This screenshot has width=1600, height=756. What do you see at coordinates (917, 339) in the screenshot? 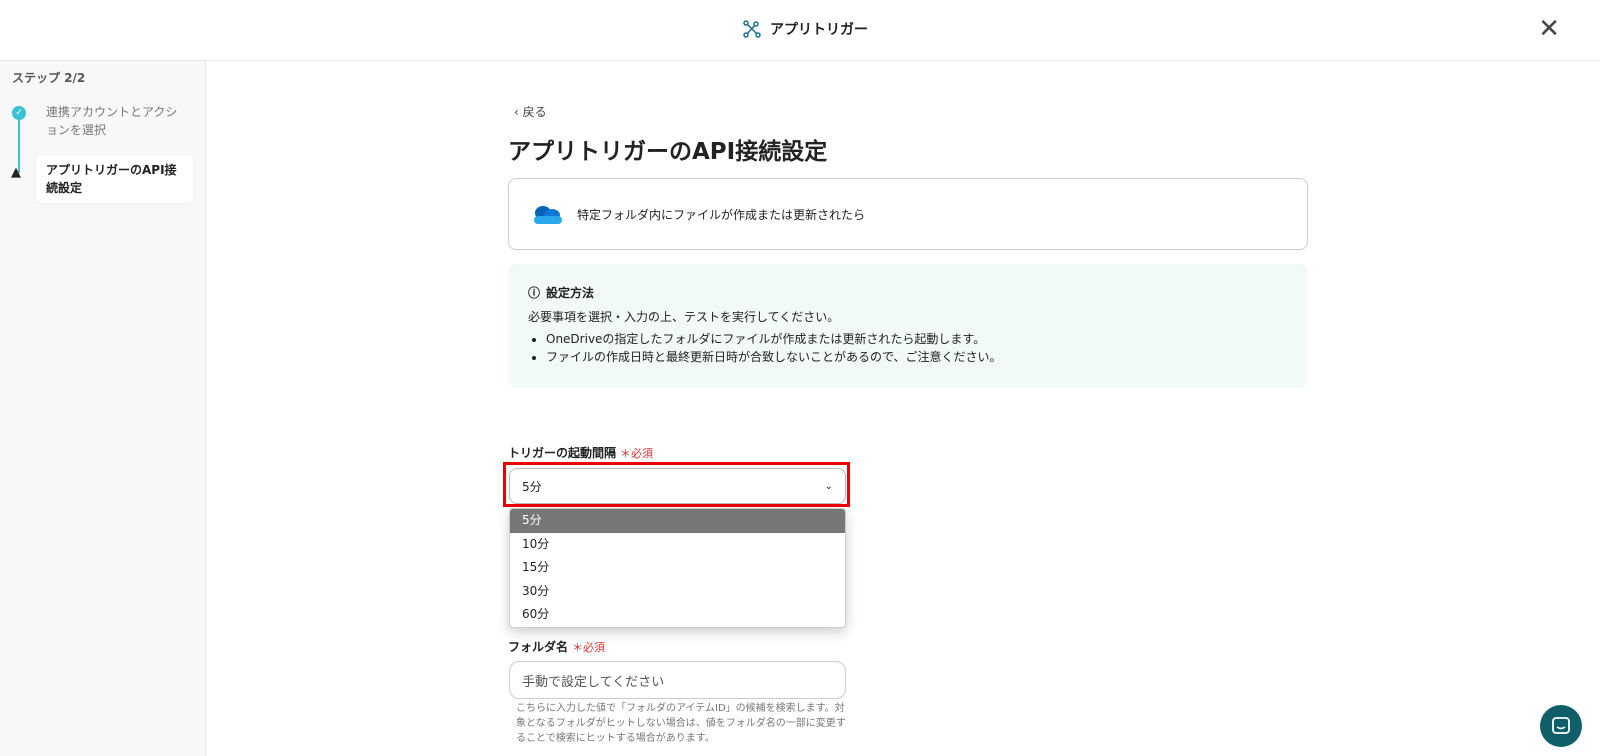
I see `info-bullet: OneDriveの指定したフォルダにファイルが作成または更新されたら起動します。` at bounding box center [917, 339].